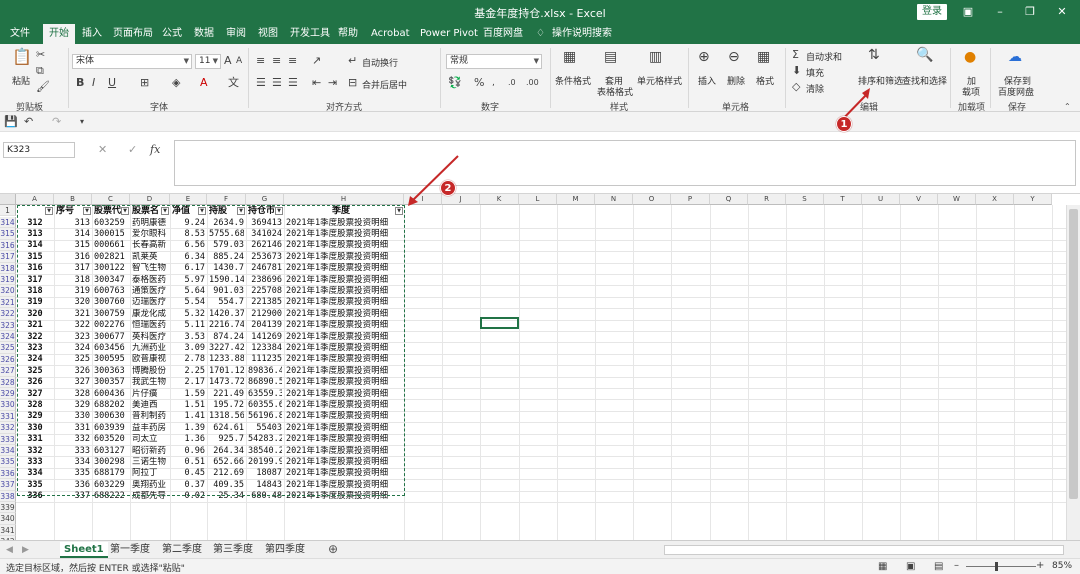  Describe the element at coordinates (233, 550) in the screenshot. I see `tab-q3: 第三季度` at that location.